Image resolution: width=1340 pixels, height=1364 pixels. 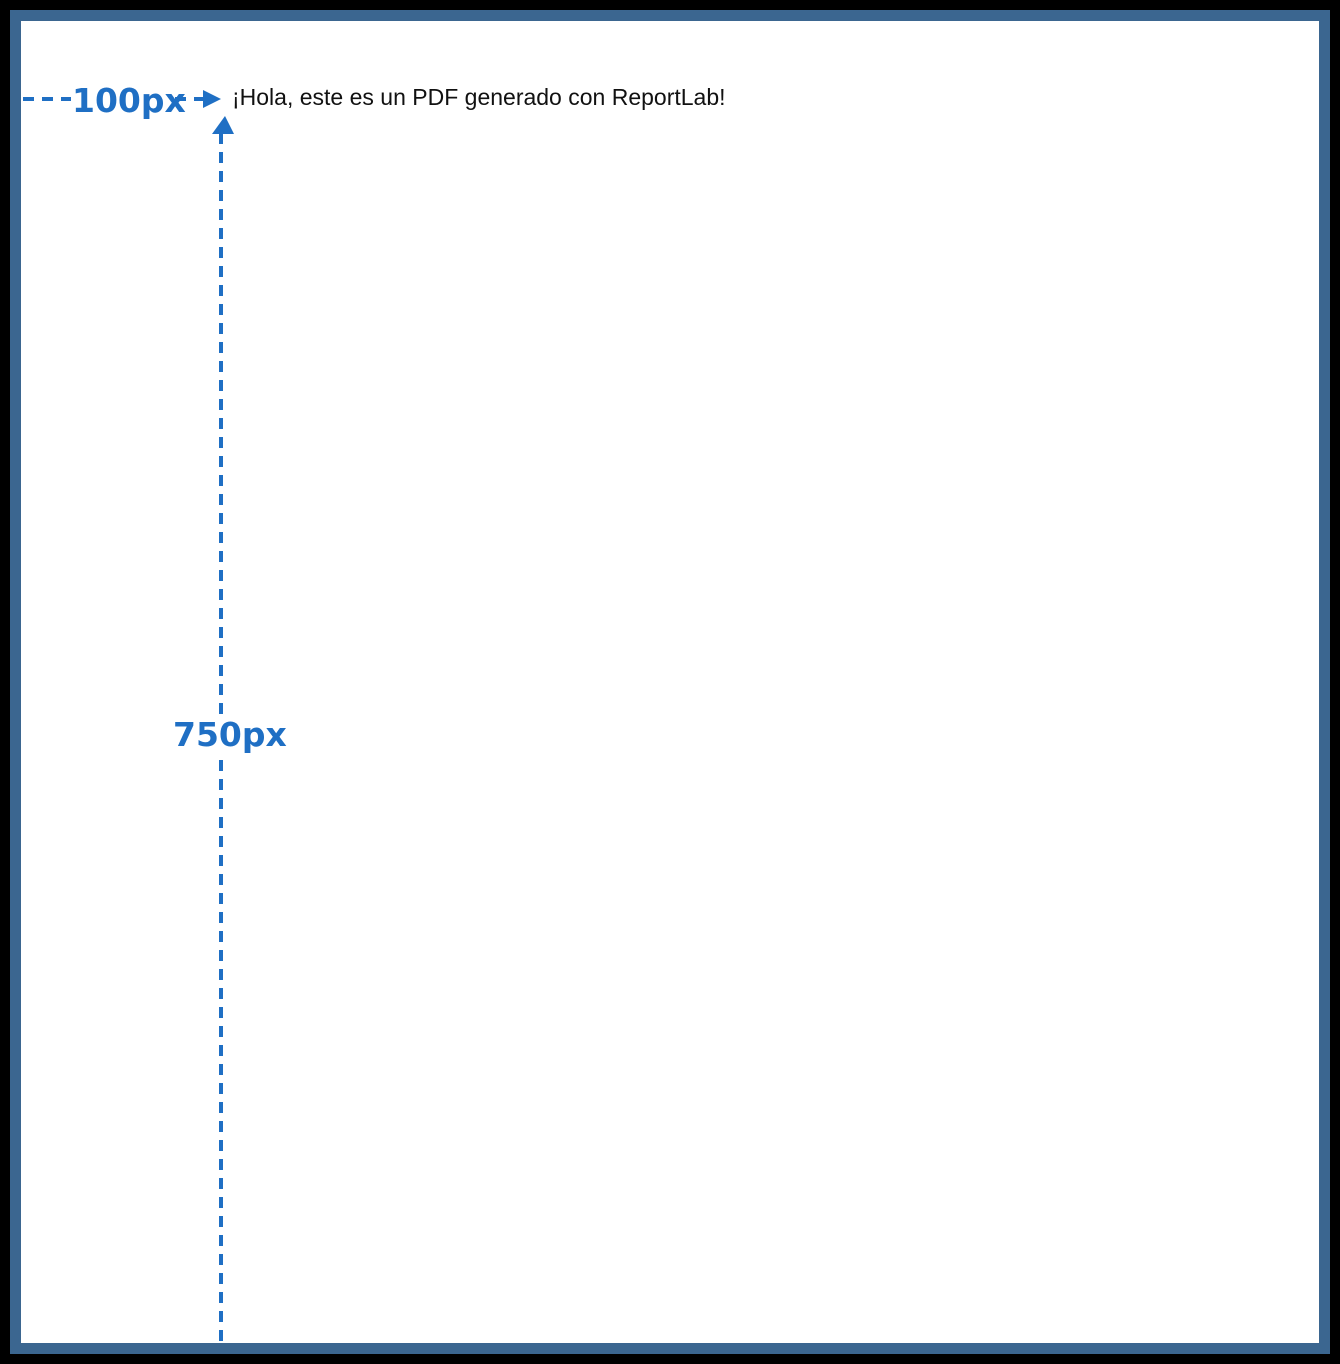 What do you see at coordinates (230, 734) in the screenshot?
I see `vertical-dimension-label: 750px` at bounding box center [230, 734].